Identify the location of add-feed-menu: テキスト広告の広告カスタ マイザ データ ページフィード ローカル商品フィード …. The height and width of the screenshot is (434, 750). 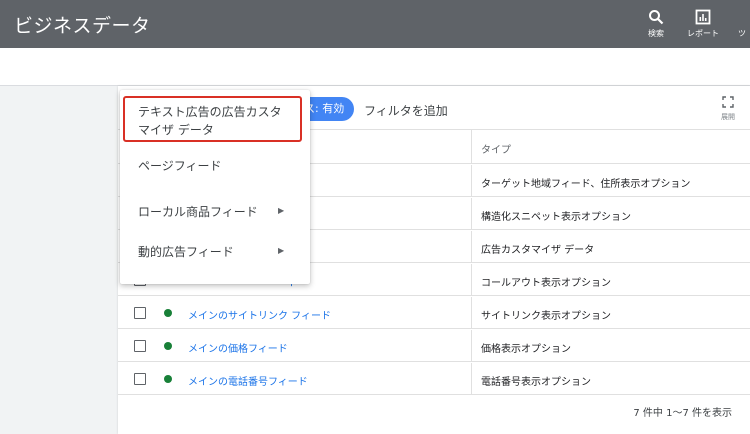
(215, 187).